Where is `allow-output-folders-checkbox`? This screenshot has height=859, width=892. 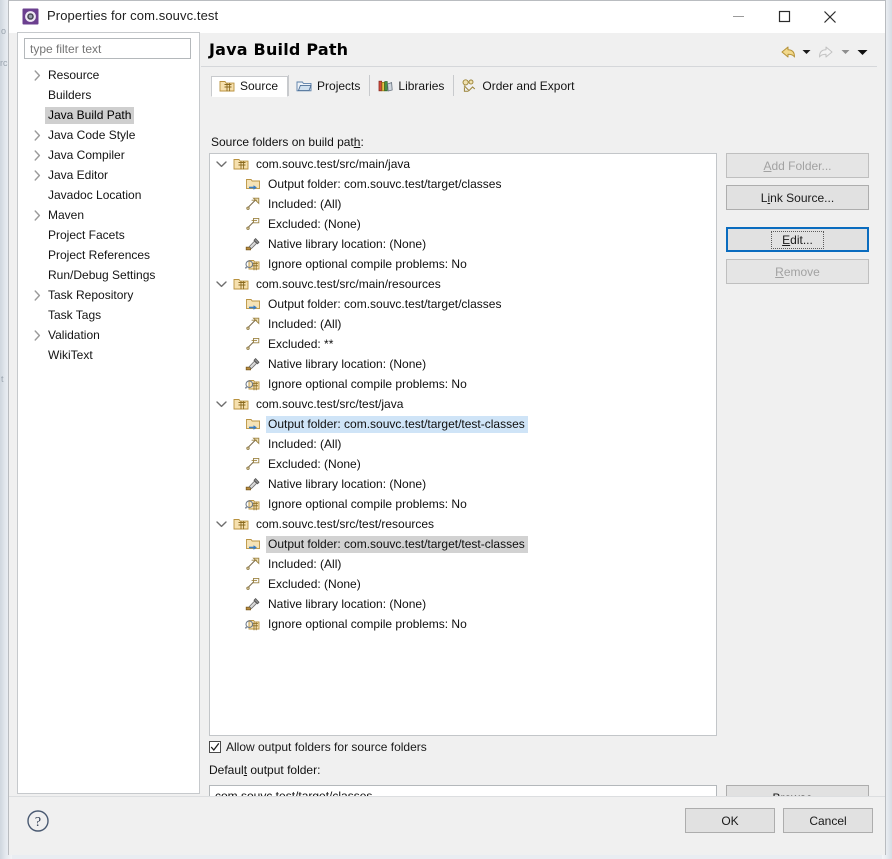 allow-output-folders-checkbox is located at coordinates (215, 747).